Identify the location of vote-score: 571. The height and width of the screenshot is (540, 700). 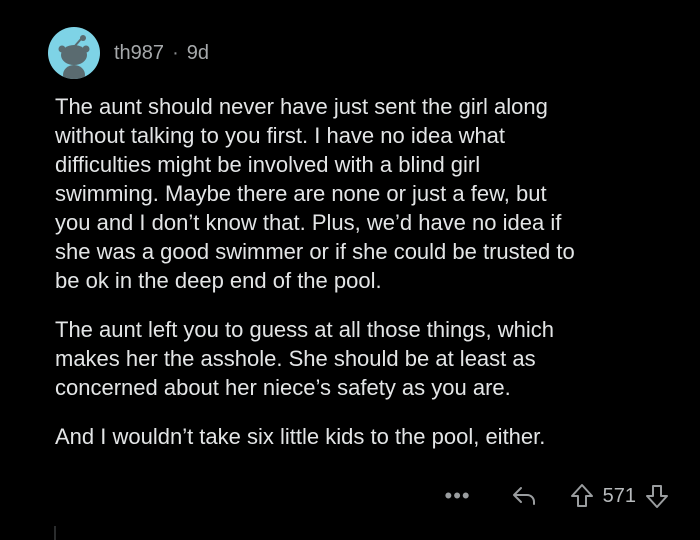
(619, 495).